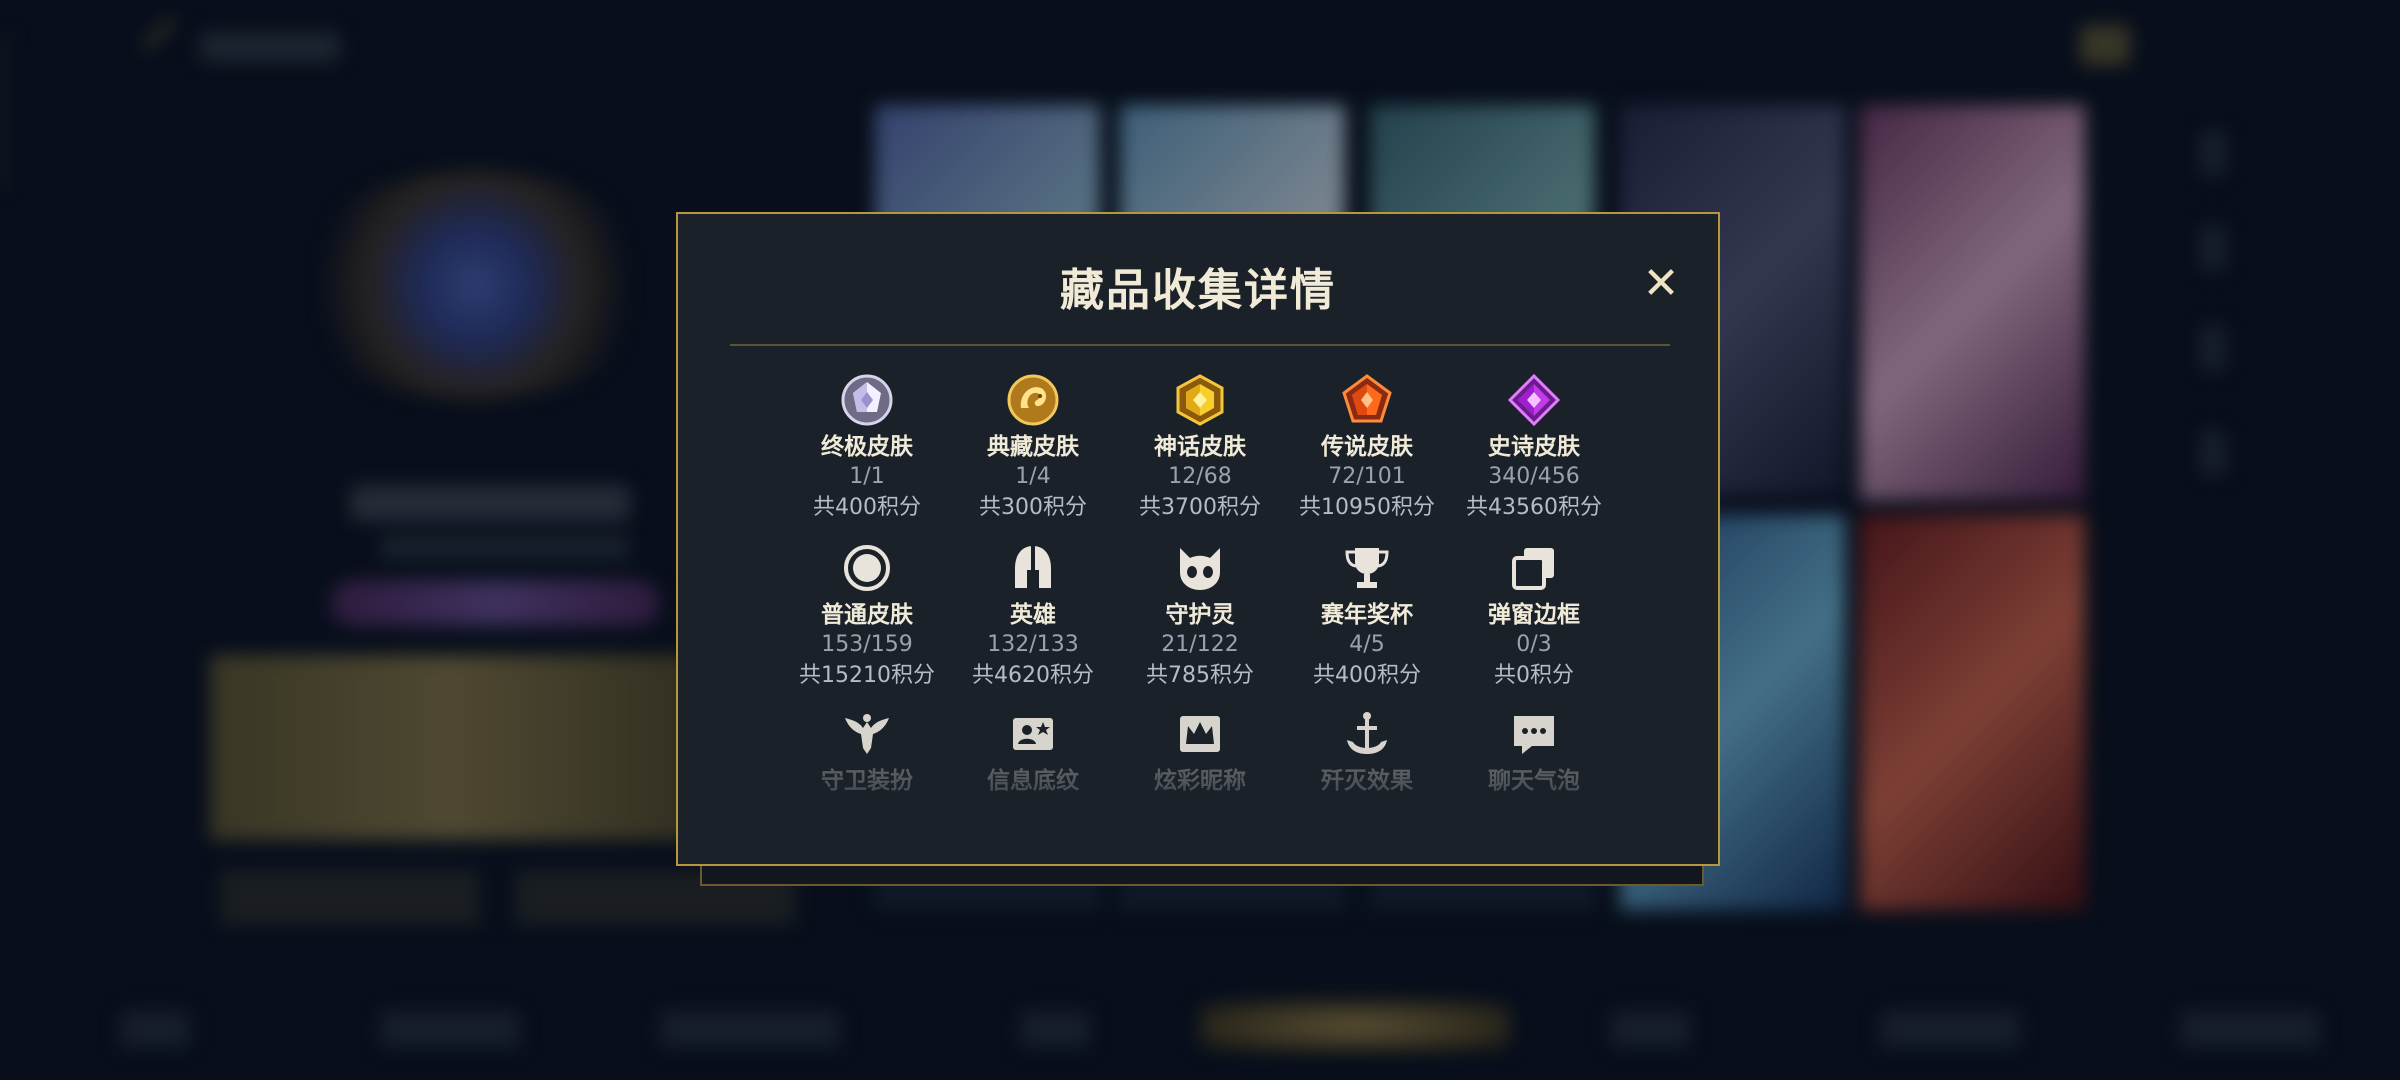 The image size is (2400, 1080). What do you see at coordinates (1534, 644) in the screenshot?
I see `item-count: 0/3` at bounding box center [1534, 644].